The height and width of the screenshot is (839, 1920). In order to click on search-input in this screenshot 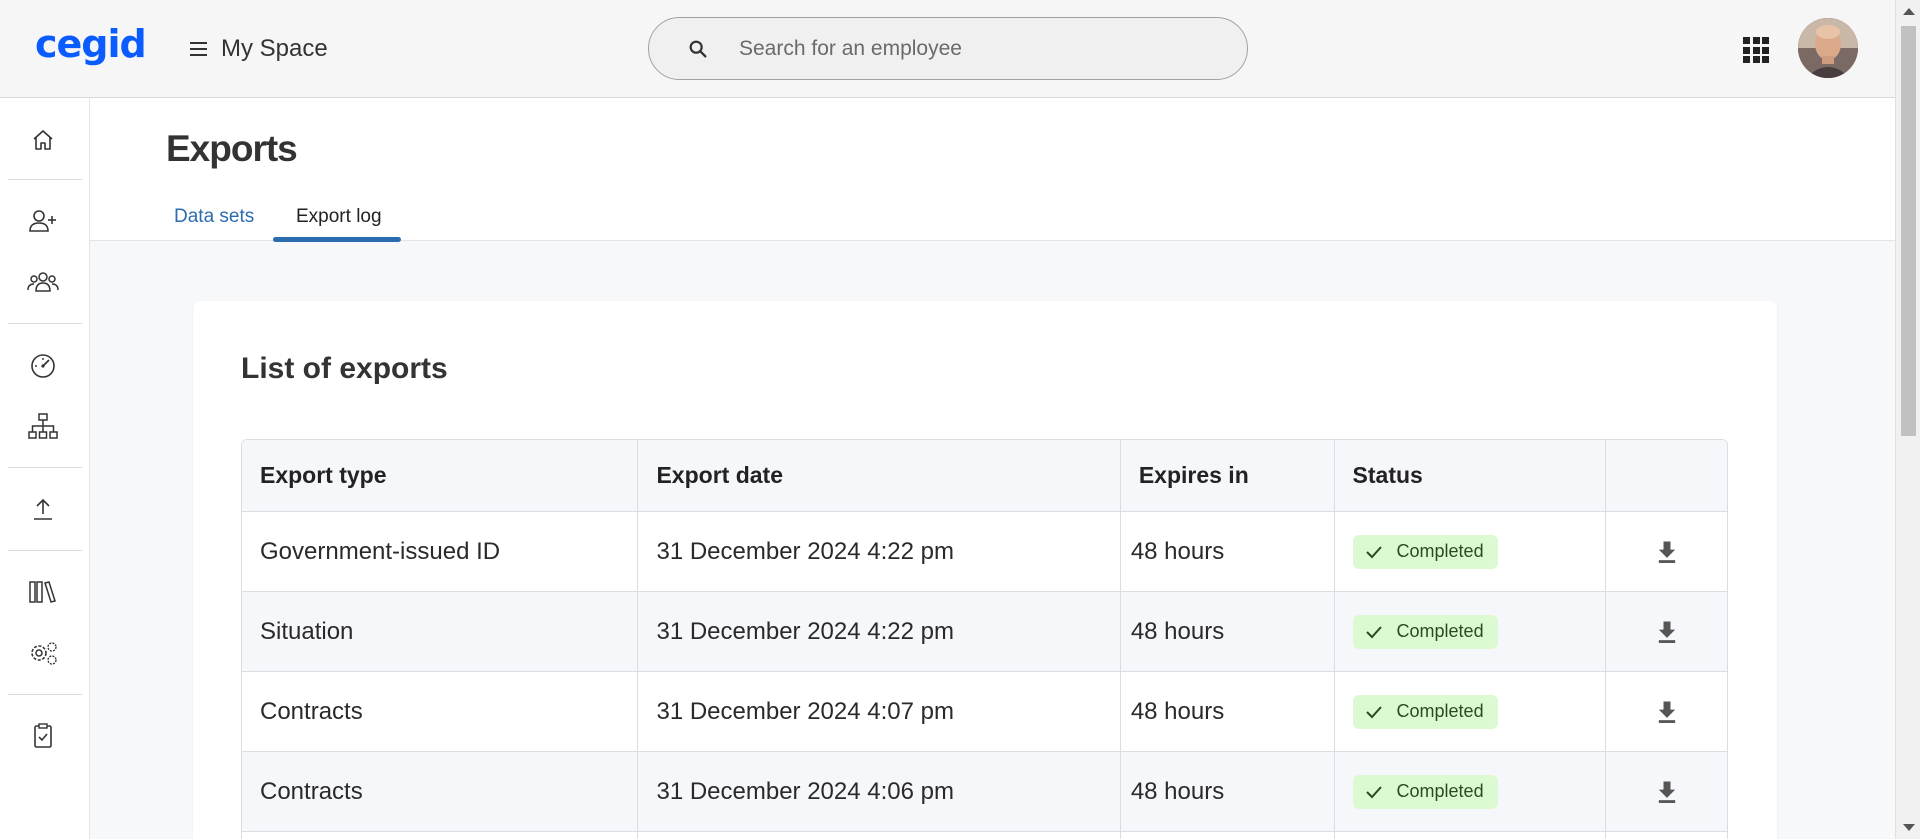, I will do `click(979, 48)`.